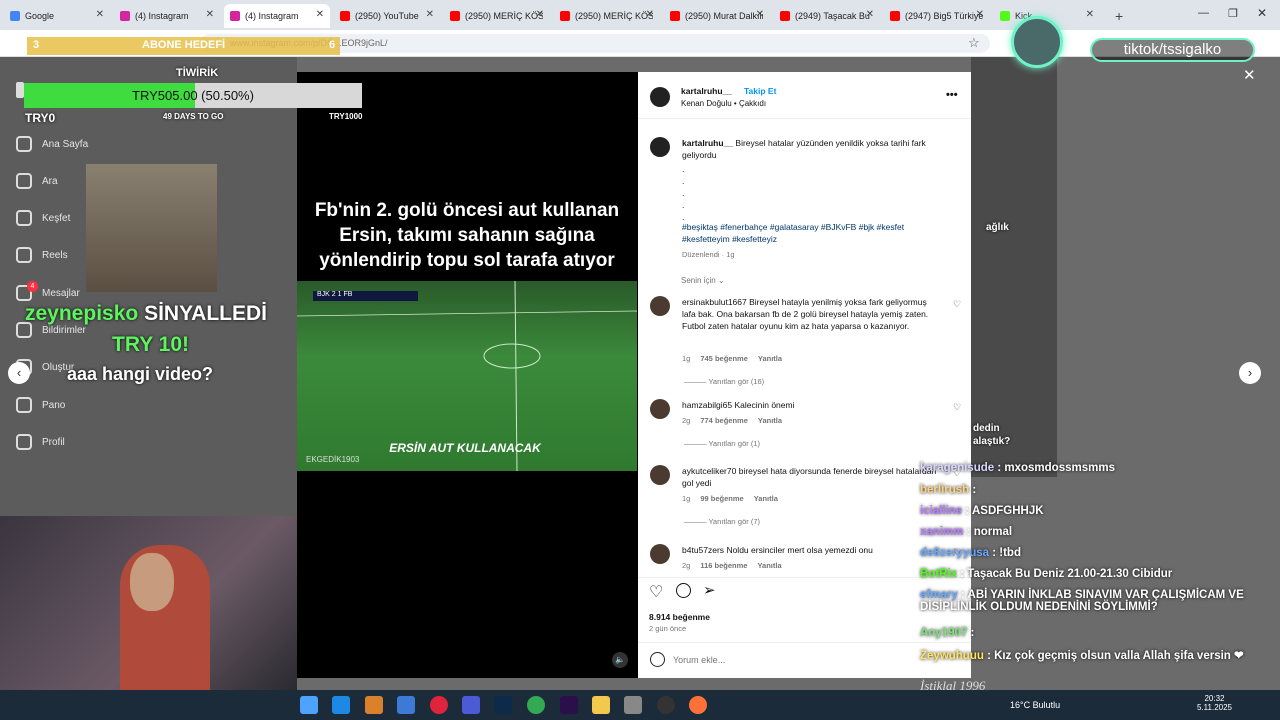 The height and width of the screenshot is (720, 1280). I want to click on comment-likes: 774 beğenme, so click(724, 420).